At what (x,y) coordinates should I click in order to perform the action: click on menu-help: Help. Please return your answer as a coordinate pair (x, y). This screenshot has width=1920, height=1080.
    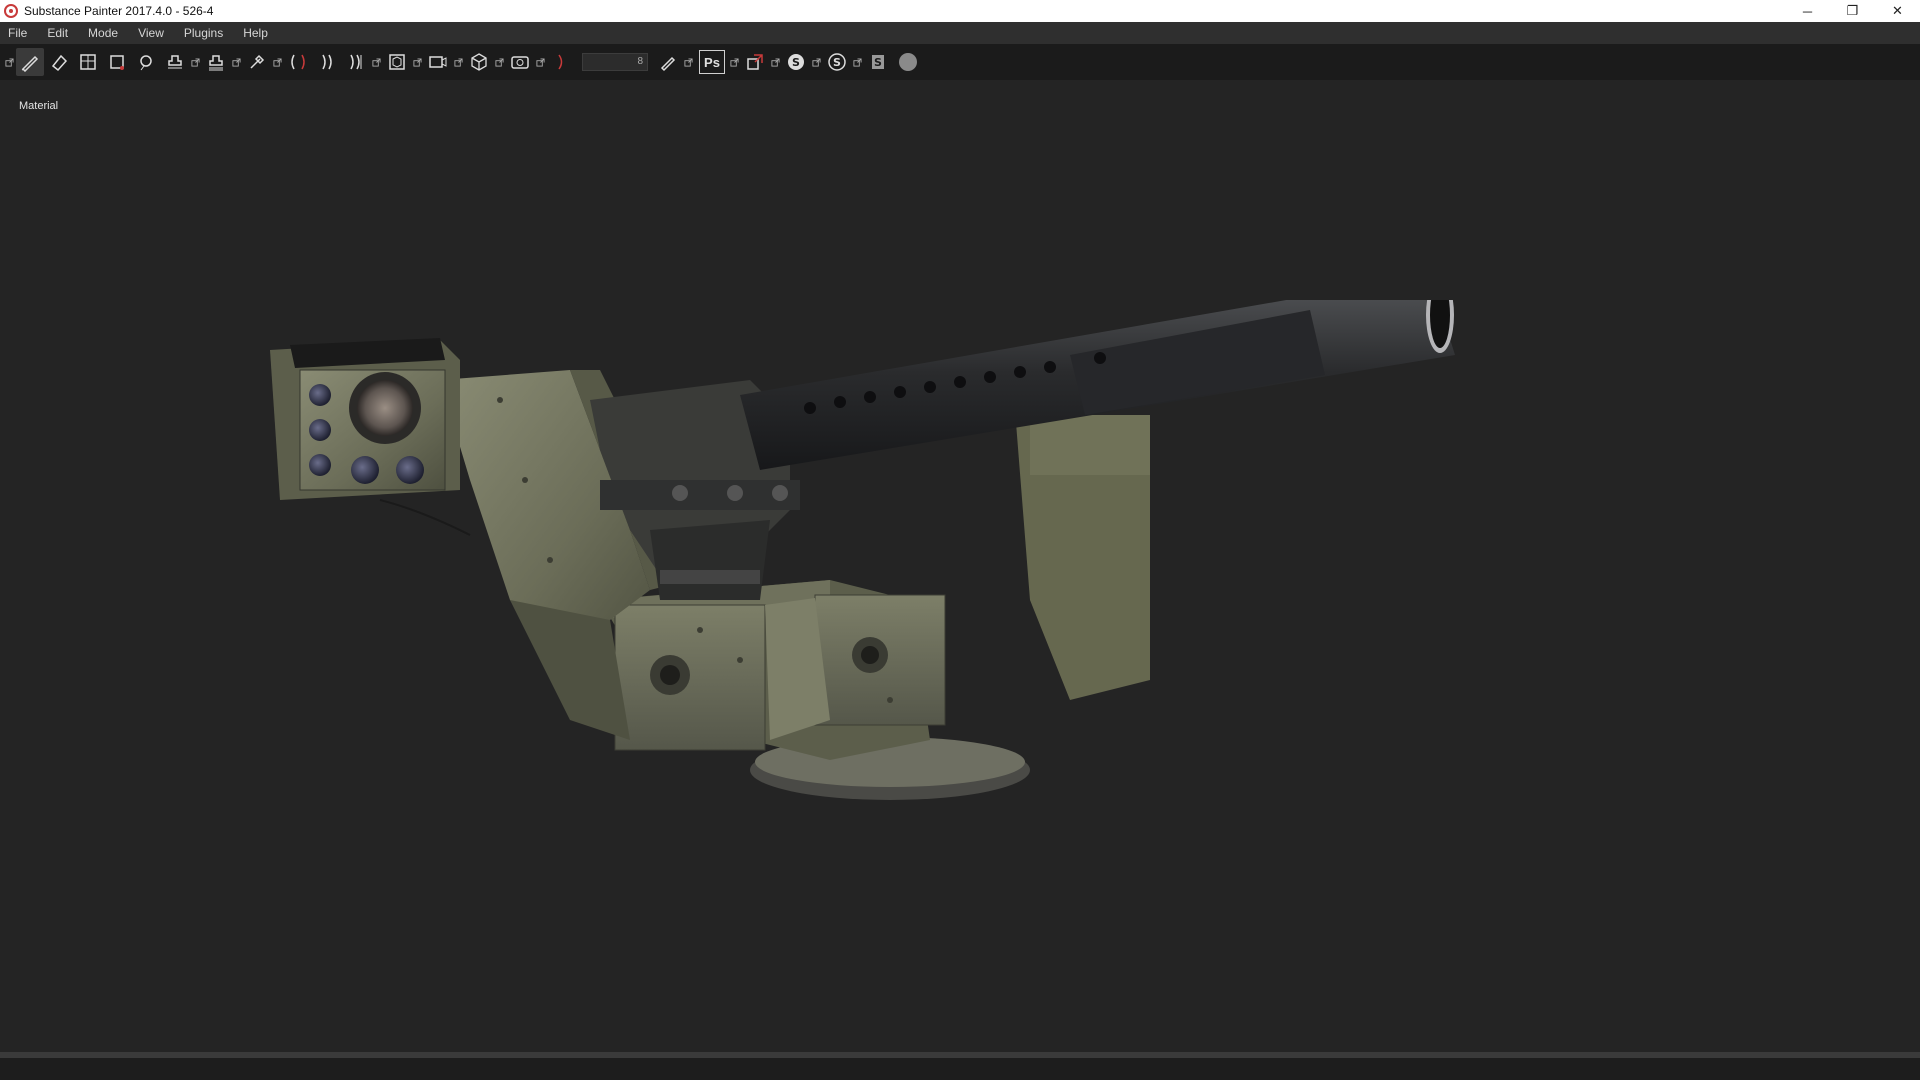
    Looking at the image, I should click on (255, 33).